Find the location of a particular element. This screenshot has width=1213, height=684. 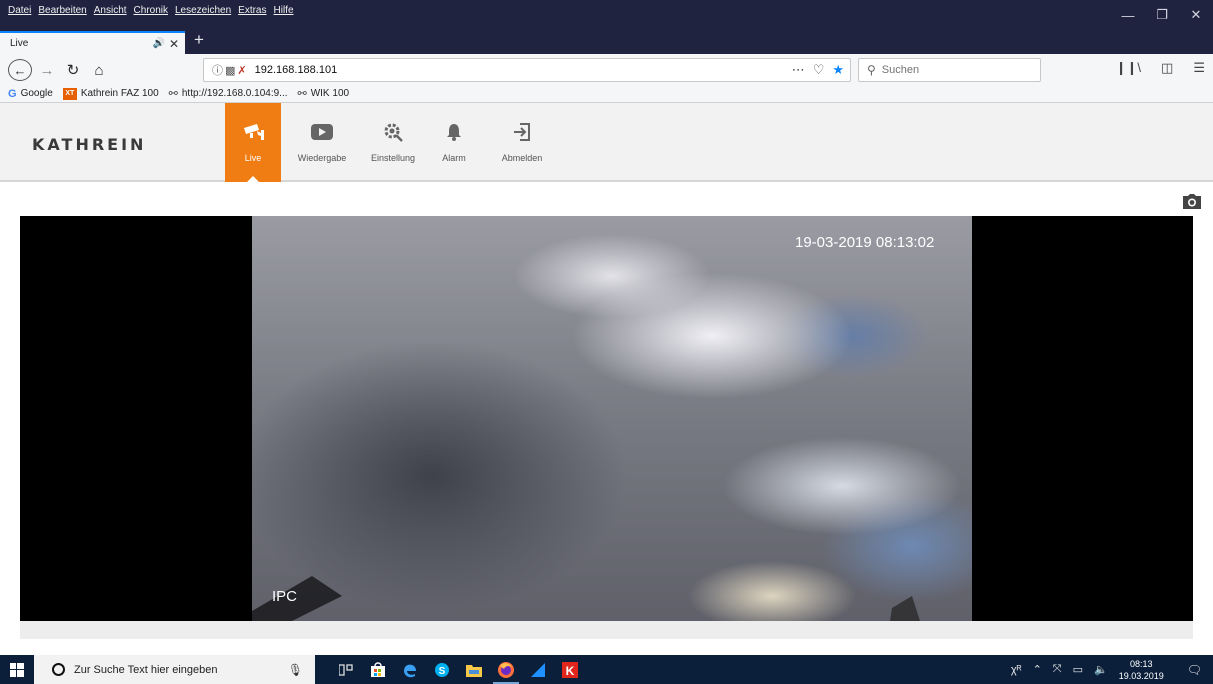

nav-tab-einstellung: Einstellung is located at coordinates (393, 142).